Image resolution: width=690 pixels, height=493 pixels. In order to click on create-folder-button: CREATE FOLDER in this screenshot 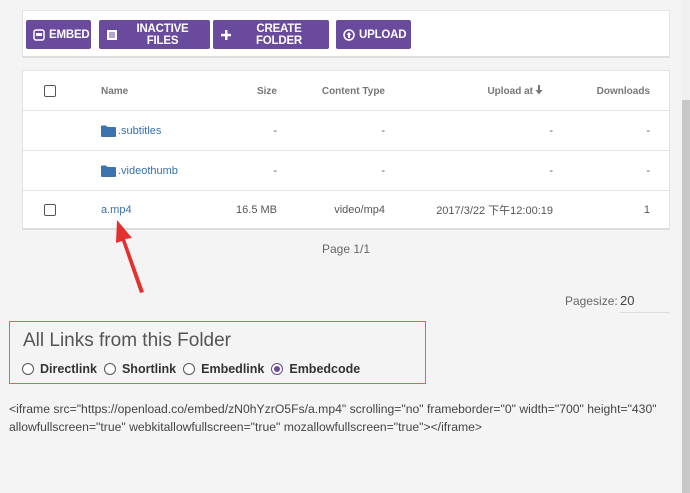, I will do `click(271, 34)`.